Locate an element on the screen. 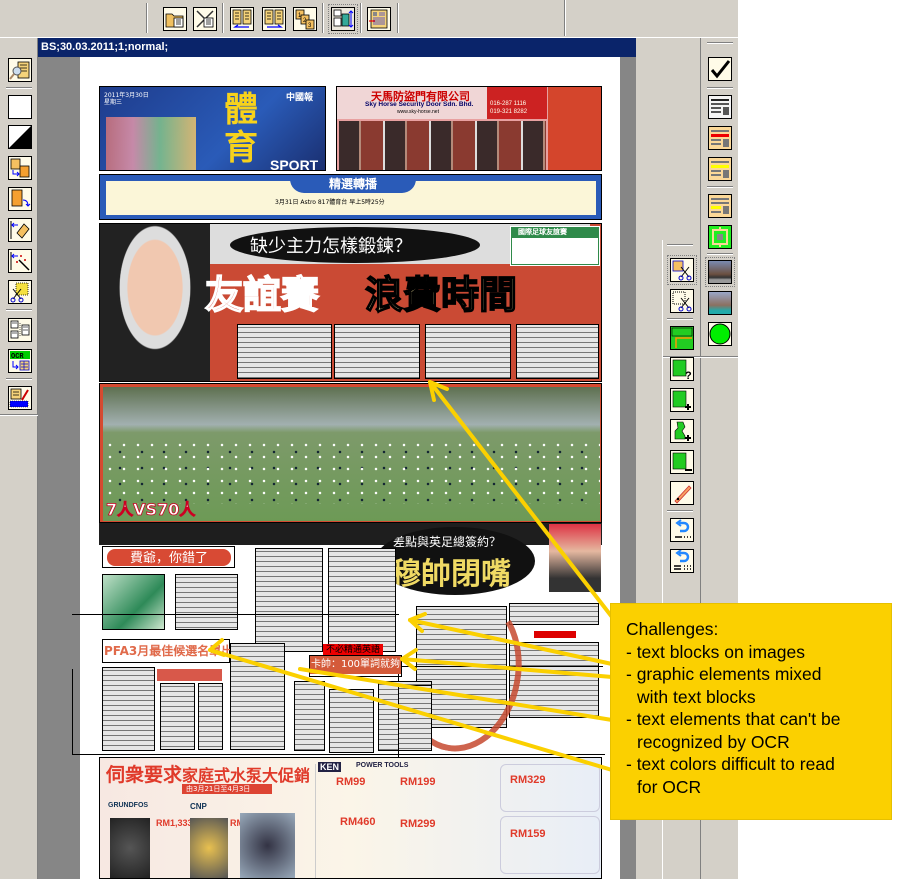  image-blur-button is located at coordinates (720, 303).